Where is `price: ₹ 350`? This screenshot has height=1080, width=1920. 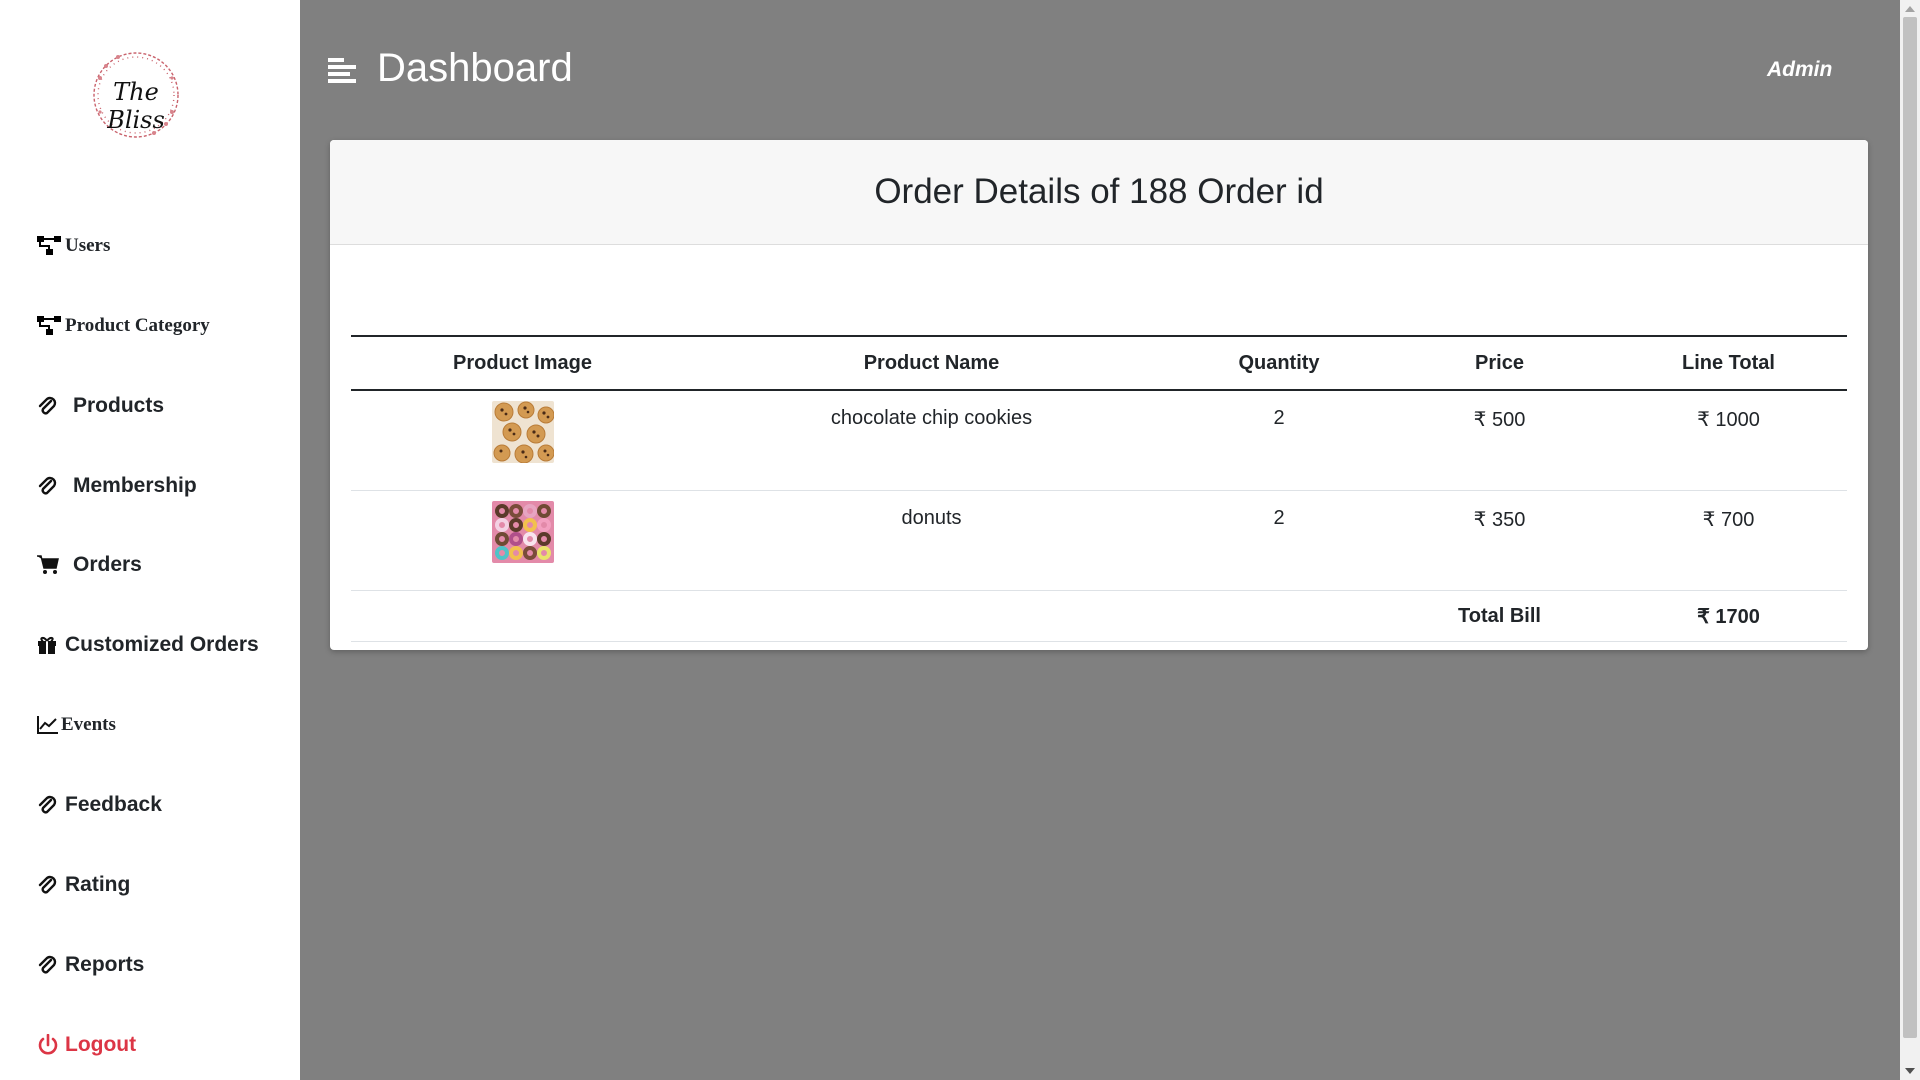
price: ₹ 350 is located at coordinates (1499, 540).